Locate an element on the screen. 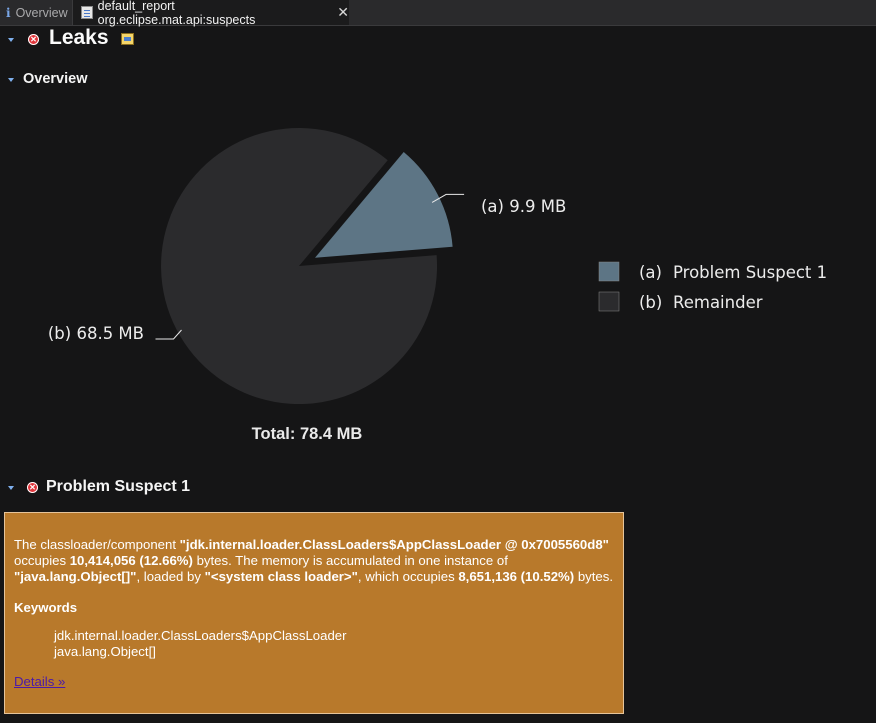 This screenshot has height=723, width=876. desc-text: , which occupies is located at coordinates (408, 576).